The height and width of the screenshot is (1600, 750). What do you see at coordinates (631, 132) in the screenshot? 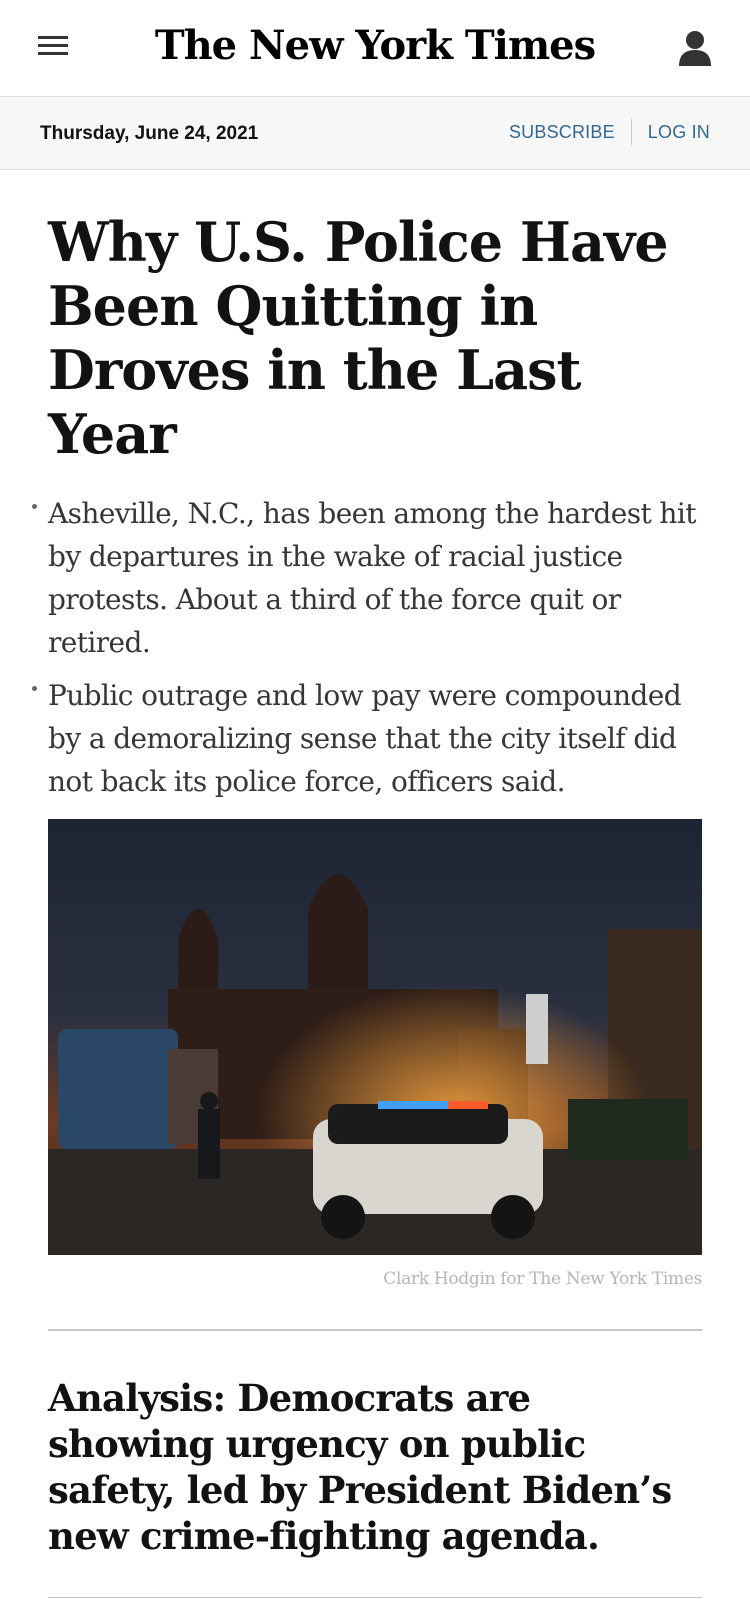
I see `link-divider` at bounding box center [631, 132].